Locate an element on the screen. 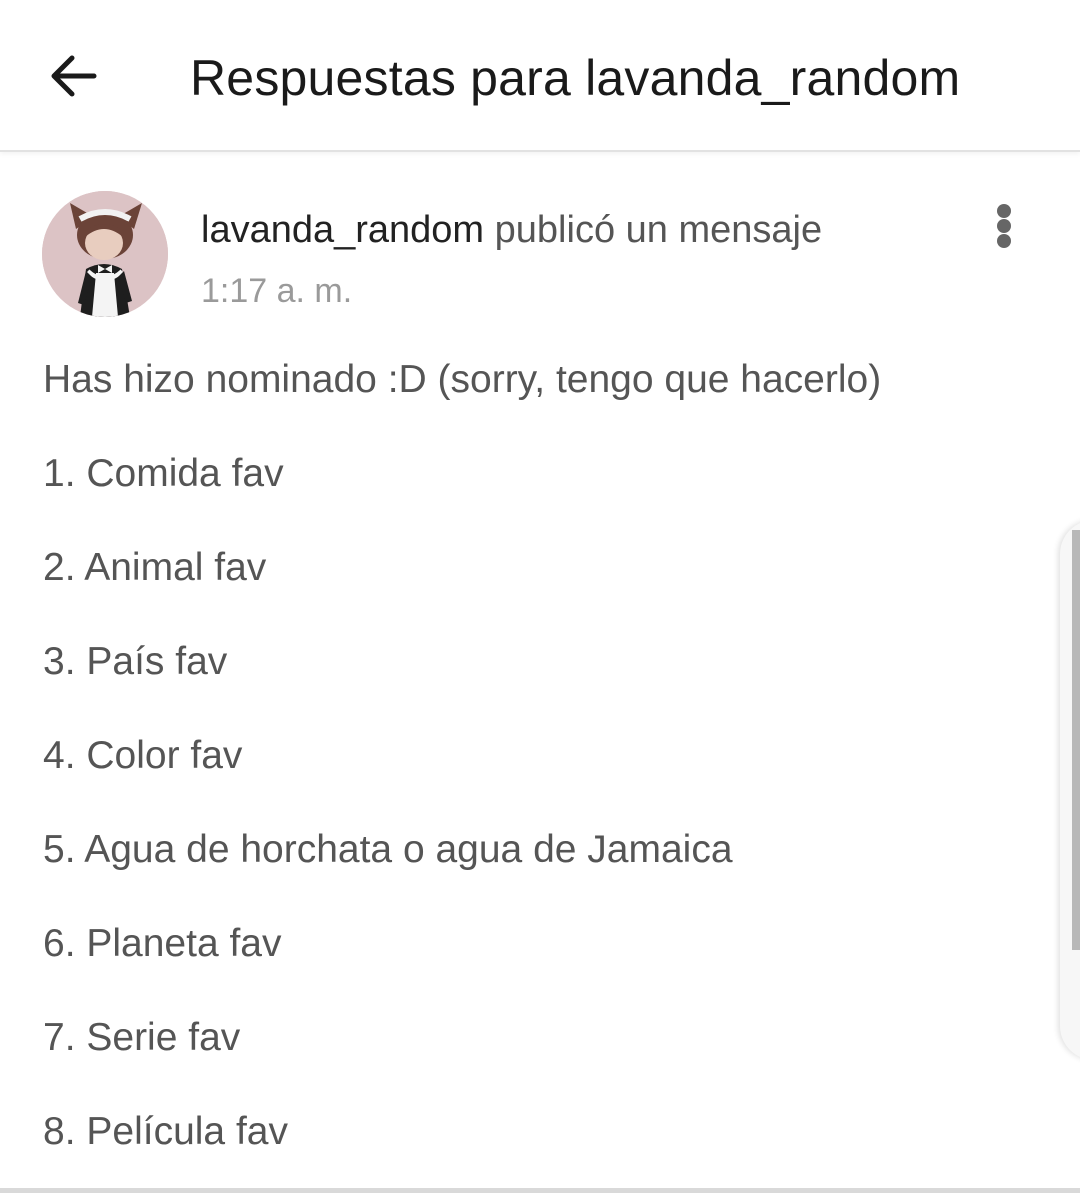  question-item: 5. Agua de horchata o agua de Jamaica is located at coordinates (388, 849).